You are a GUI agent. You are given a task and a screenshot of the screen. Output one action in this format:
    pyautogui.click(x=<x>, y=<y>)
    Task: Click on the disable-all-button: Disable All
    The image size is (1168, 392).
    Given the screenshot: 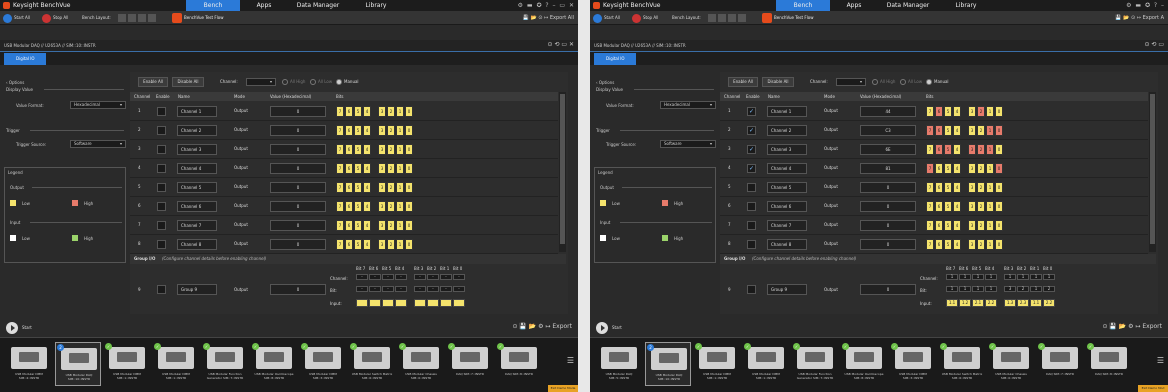 What is the action you would take?
    pyautogui.click(x=778, y=82)
    